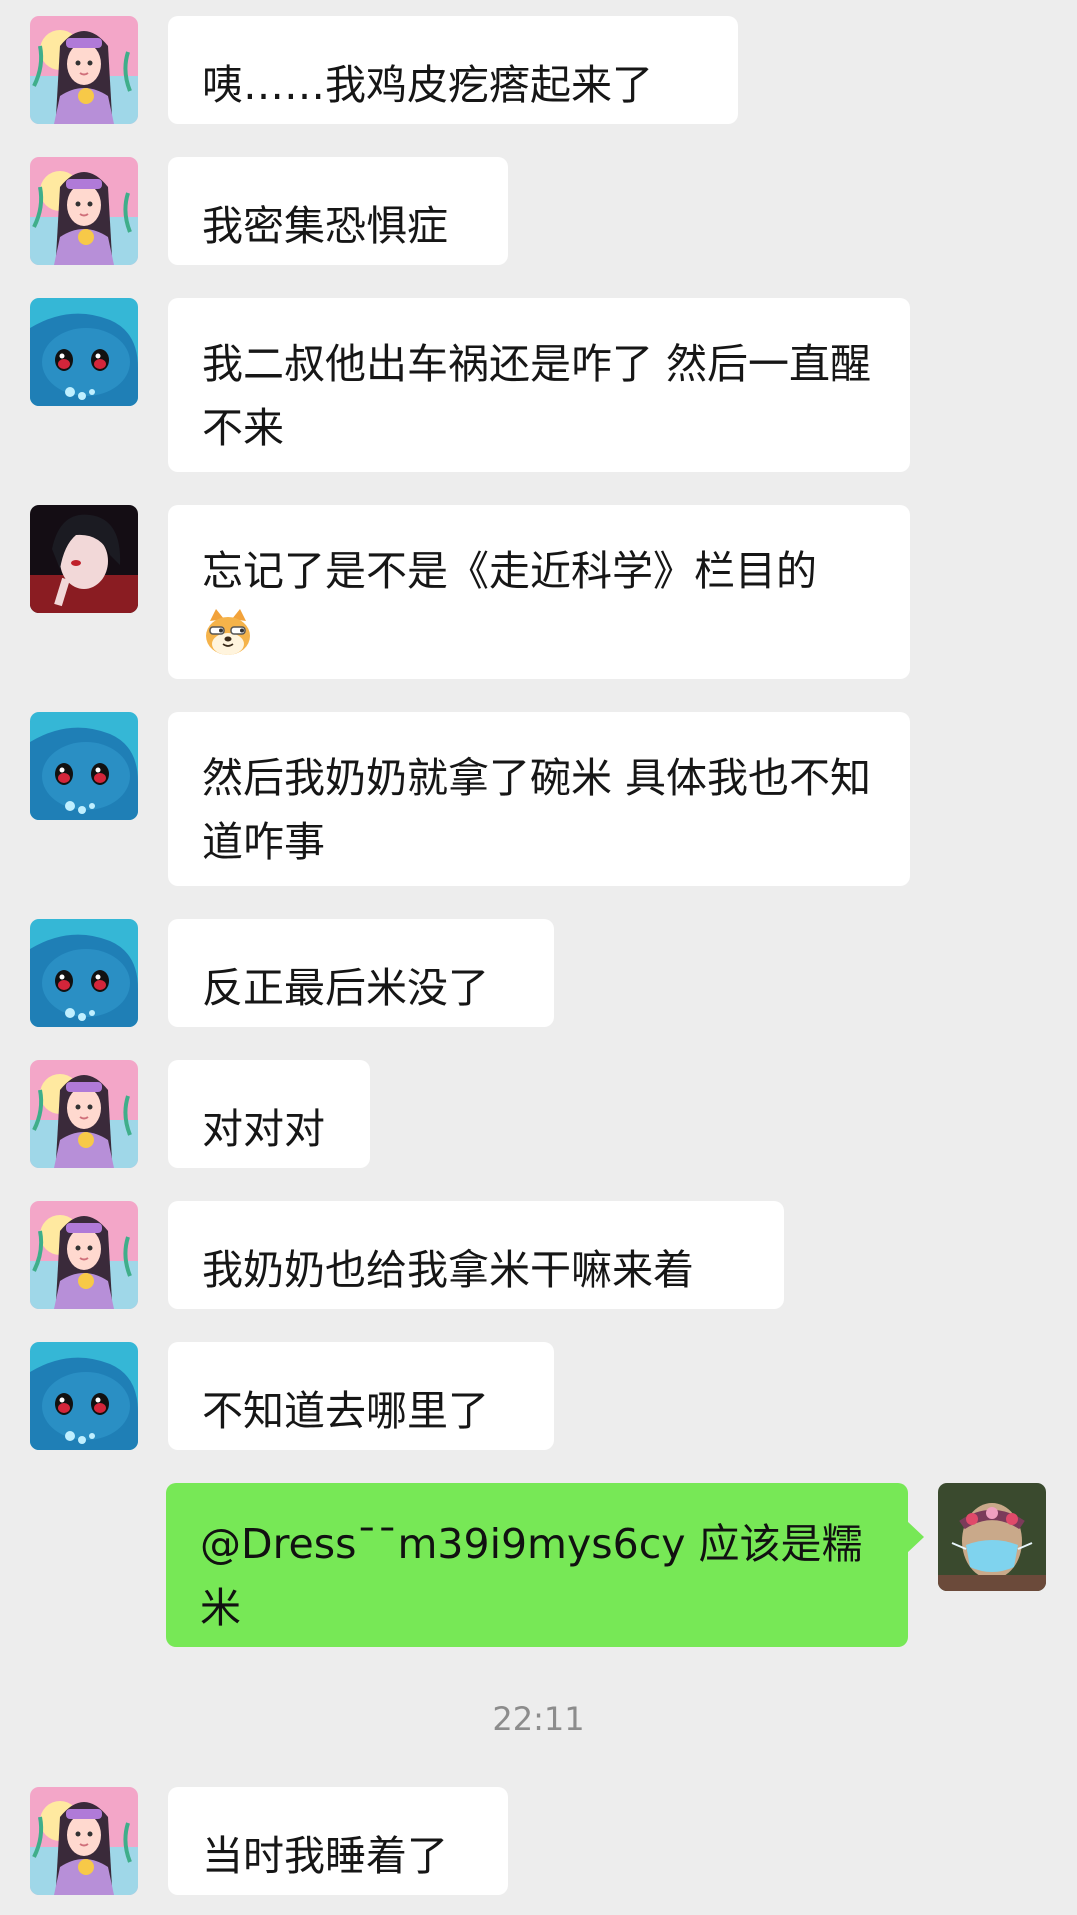 The image size is (1077, 1915). What do you see at coordinates (325, 226) in the screenshot?
I see `message-text: 我密集恐惧症` at bounding box center [325, 226].